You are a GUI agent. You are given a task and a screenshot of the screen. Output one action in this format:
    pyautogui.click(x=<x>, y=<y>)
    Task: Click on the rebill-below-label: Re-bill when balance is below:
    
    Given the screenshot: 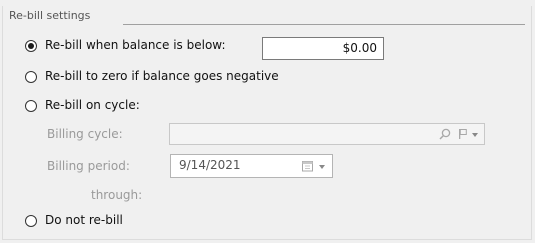 What is the action you would take?
    pyautogui.click(x=135, y=45)
    